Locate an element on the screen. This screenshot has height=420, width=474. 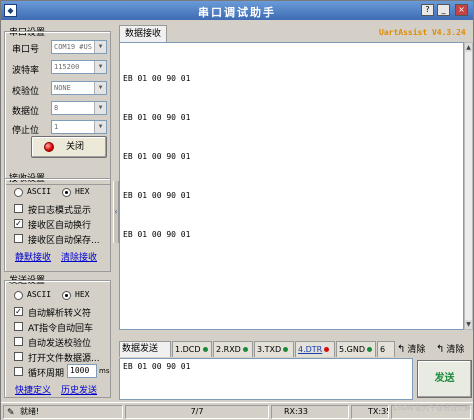
status-text: 就绪! is located at coordinates (30, 411).